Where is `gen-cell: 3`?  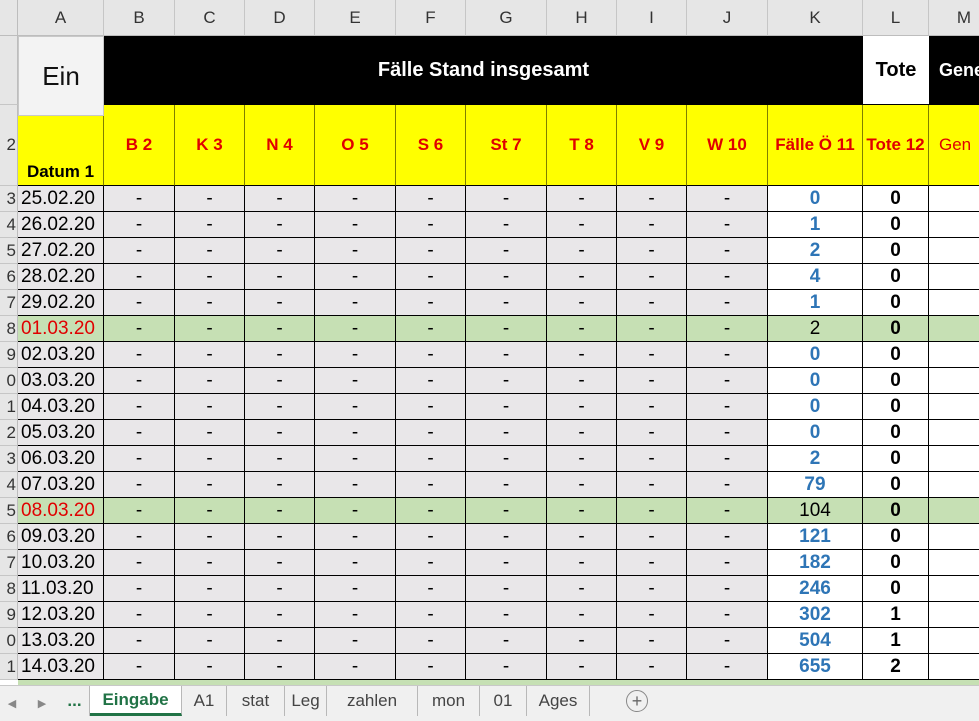 gen-cell: 3 is located at coordinates (954, 537).